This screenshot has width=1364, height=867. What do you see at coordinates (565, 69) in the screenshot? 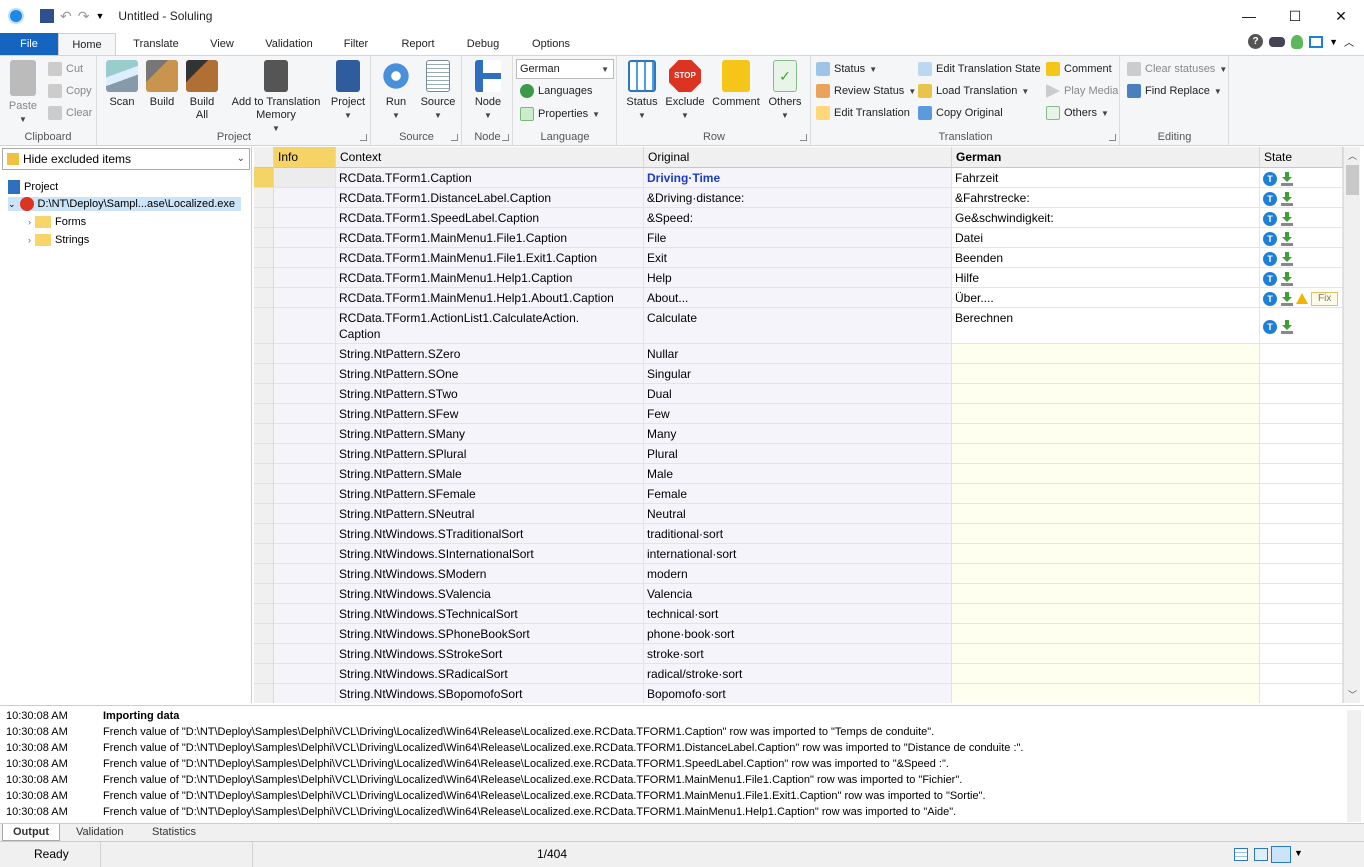
I see `language-select: German ▼` at bounding box center [565, 69].